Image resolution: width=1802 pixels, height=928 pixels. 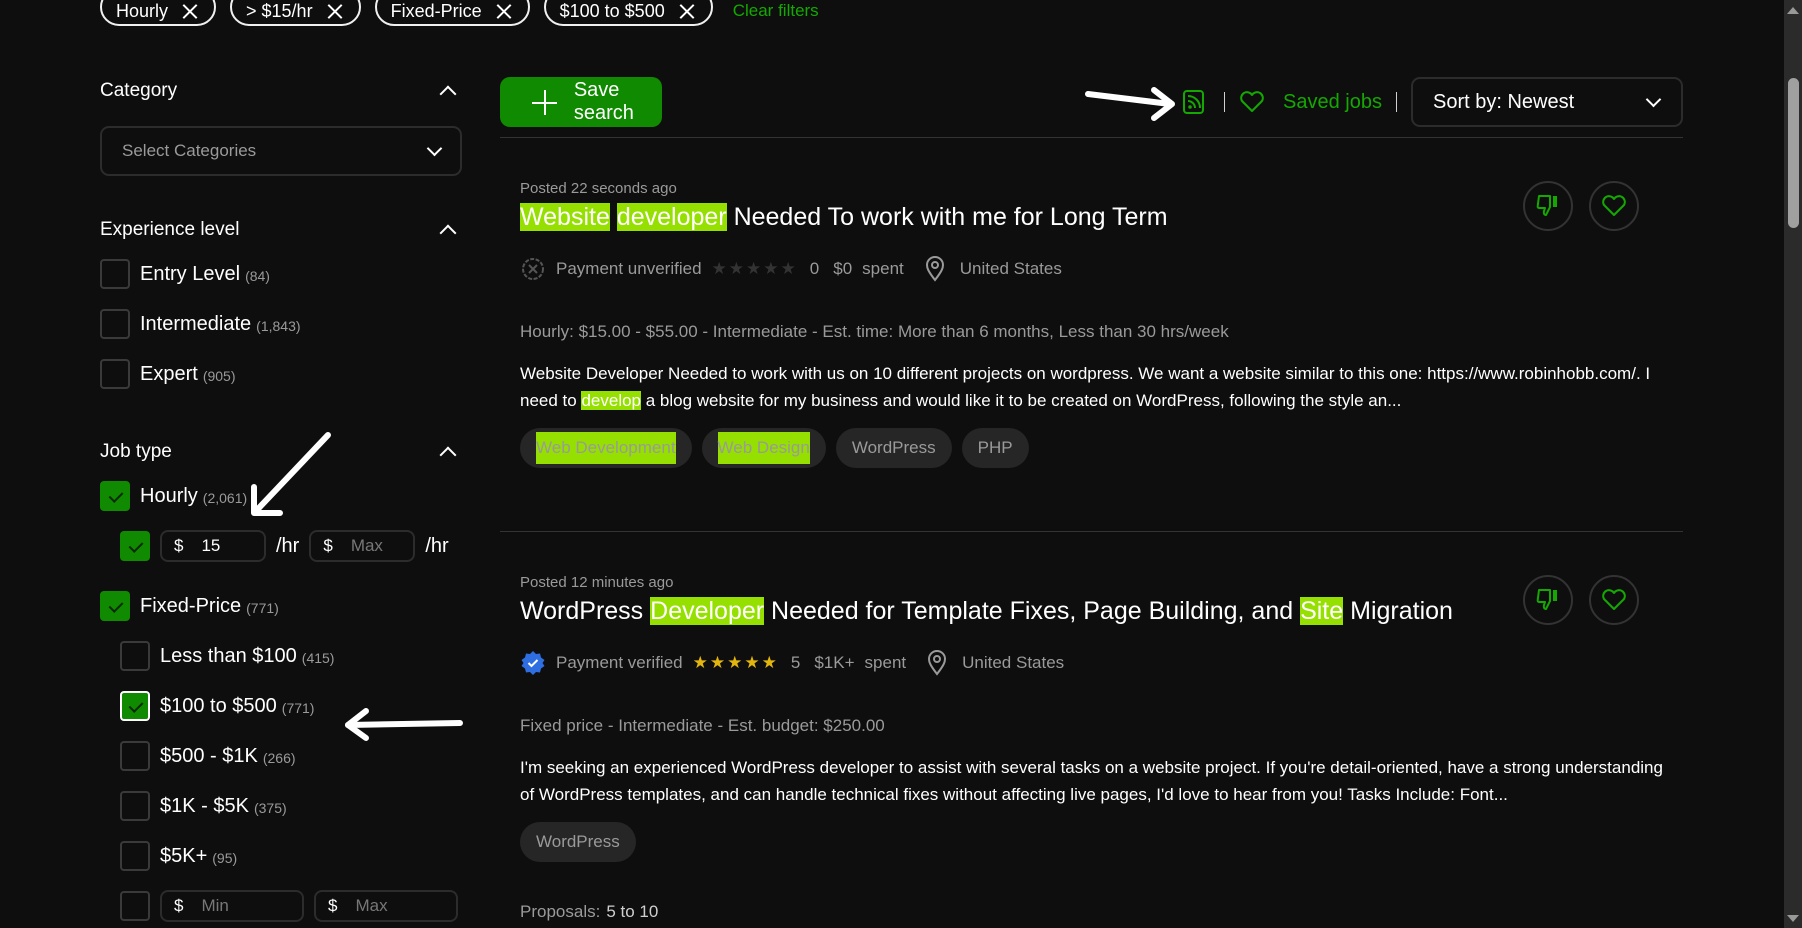 I want to click on fixed-option-5k-plus: $5K+ (95), so click(x=281, y=856).